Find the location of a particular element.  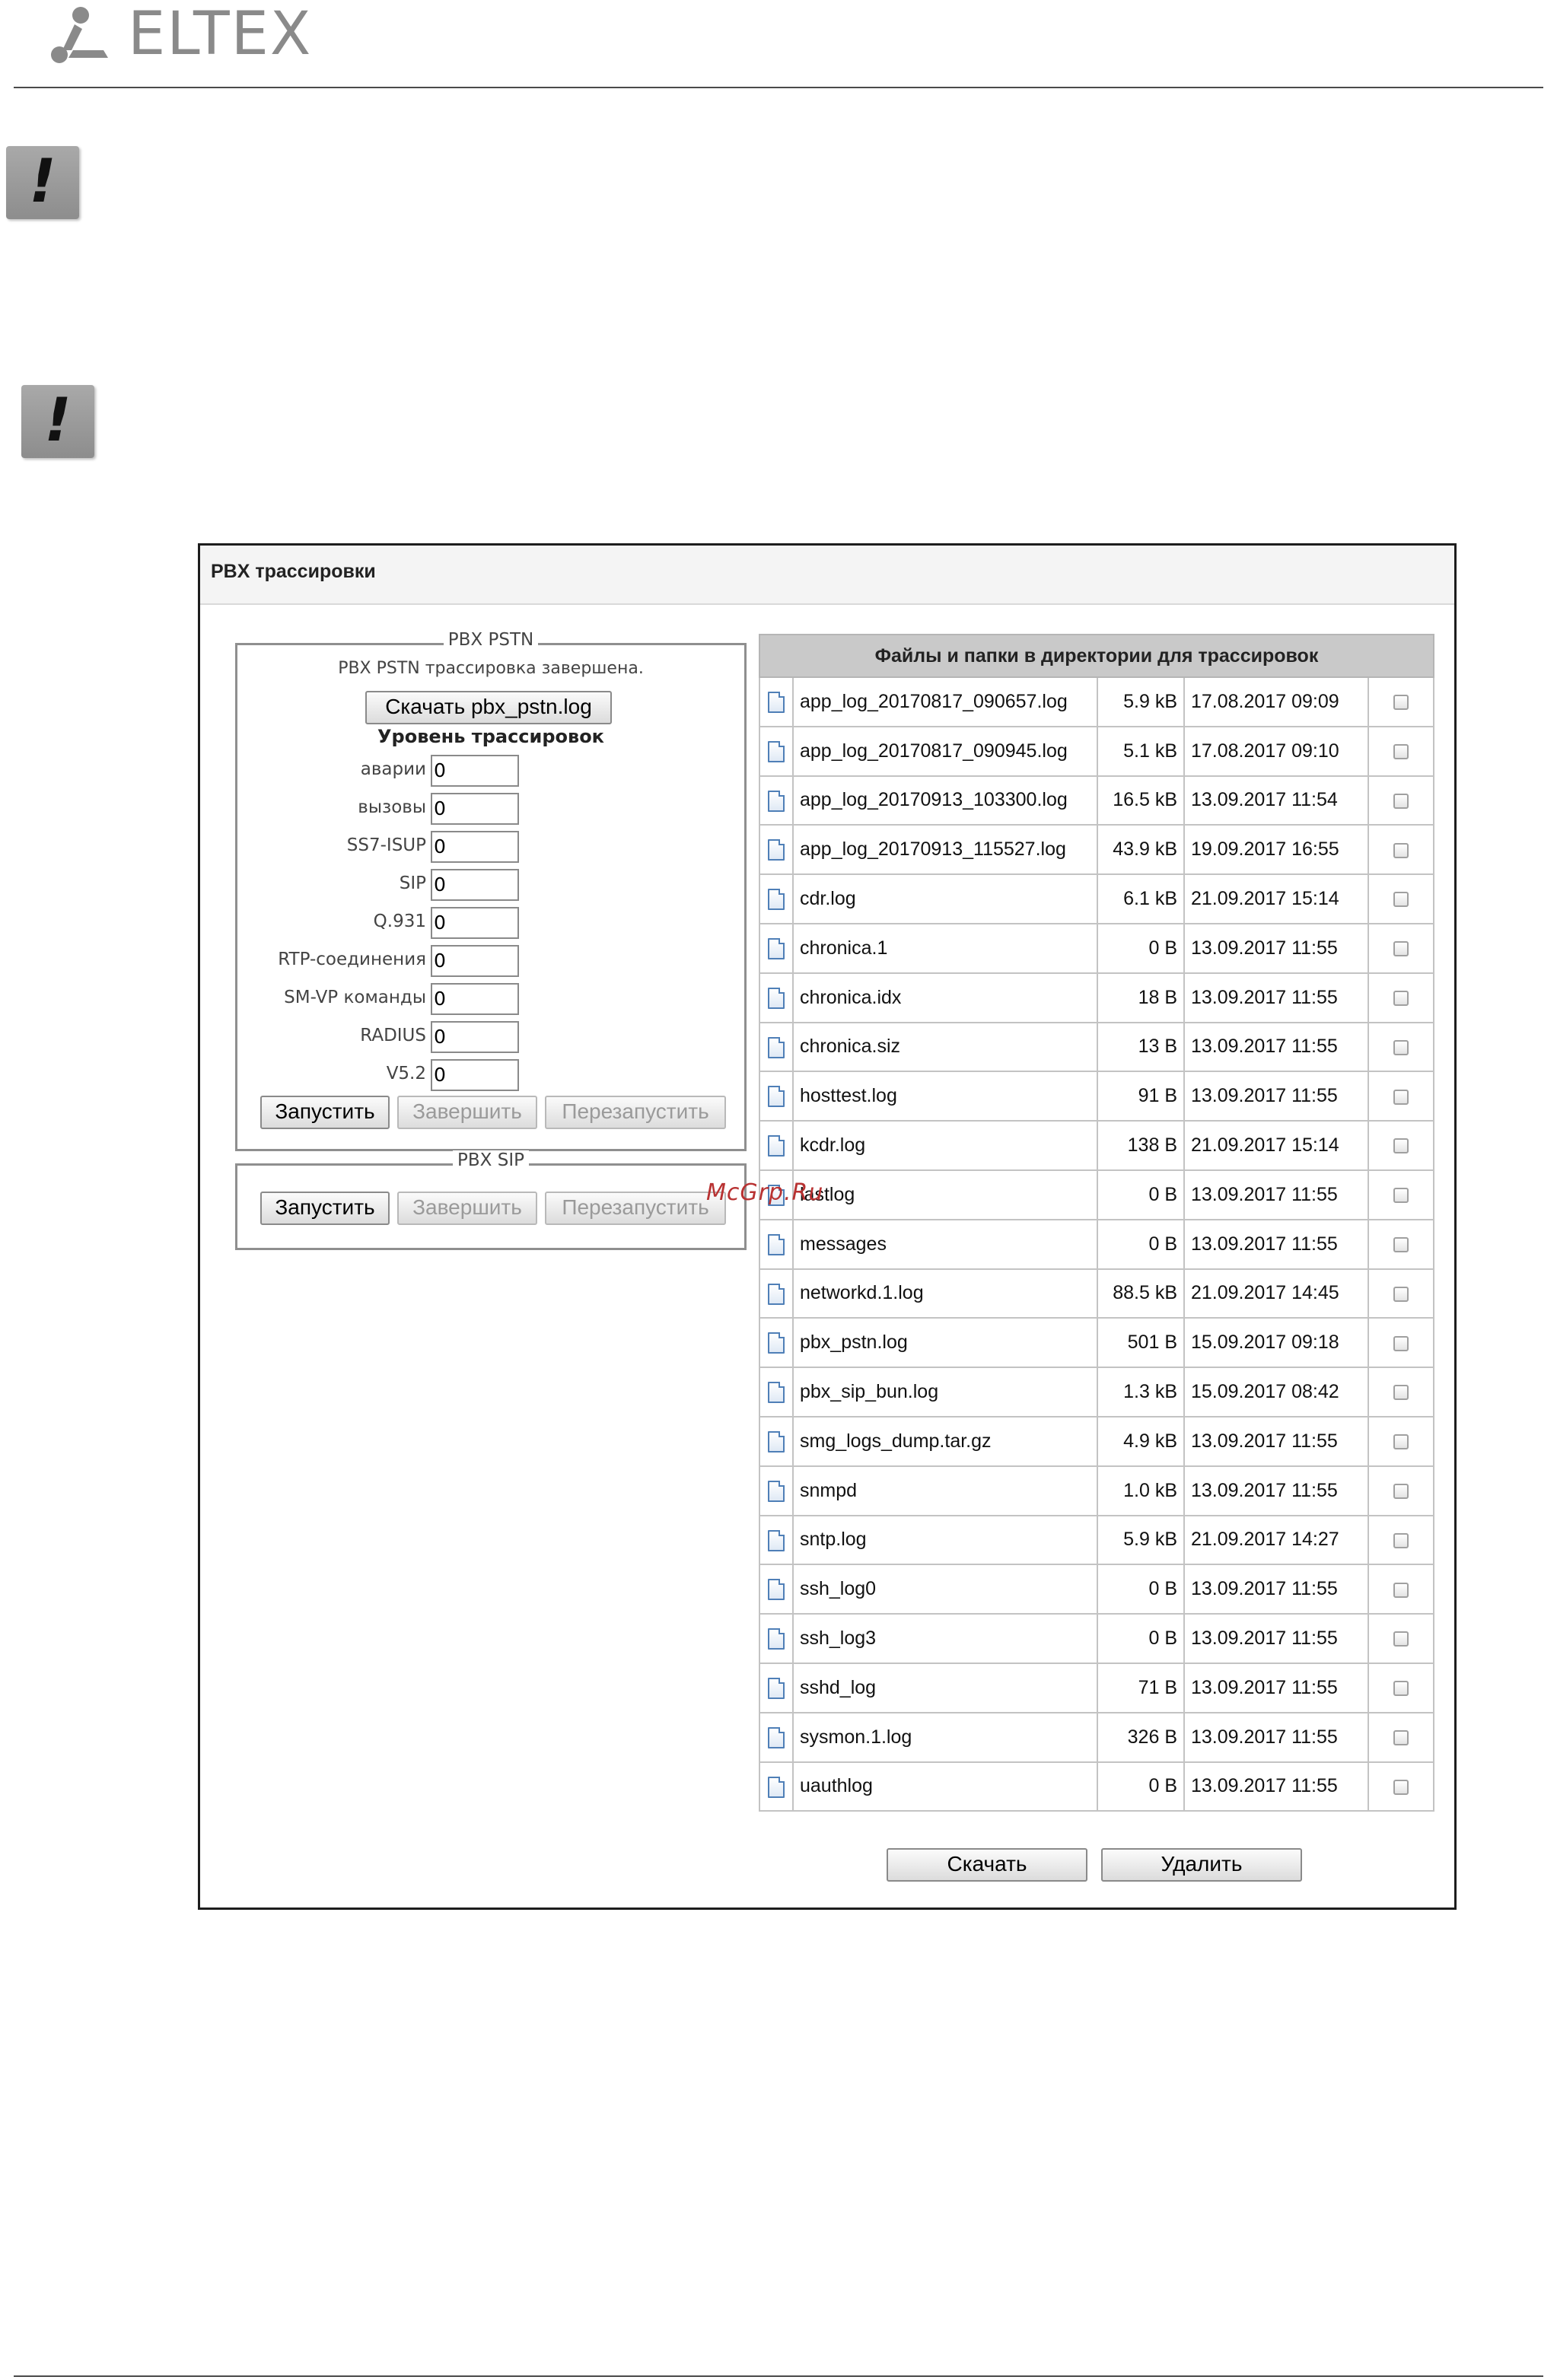

file-name: pbx_sip_bun.log is located at coordinates (945, 1392).